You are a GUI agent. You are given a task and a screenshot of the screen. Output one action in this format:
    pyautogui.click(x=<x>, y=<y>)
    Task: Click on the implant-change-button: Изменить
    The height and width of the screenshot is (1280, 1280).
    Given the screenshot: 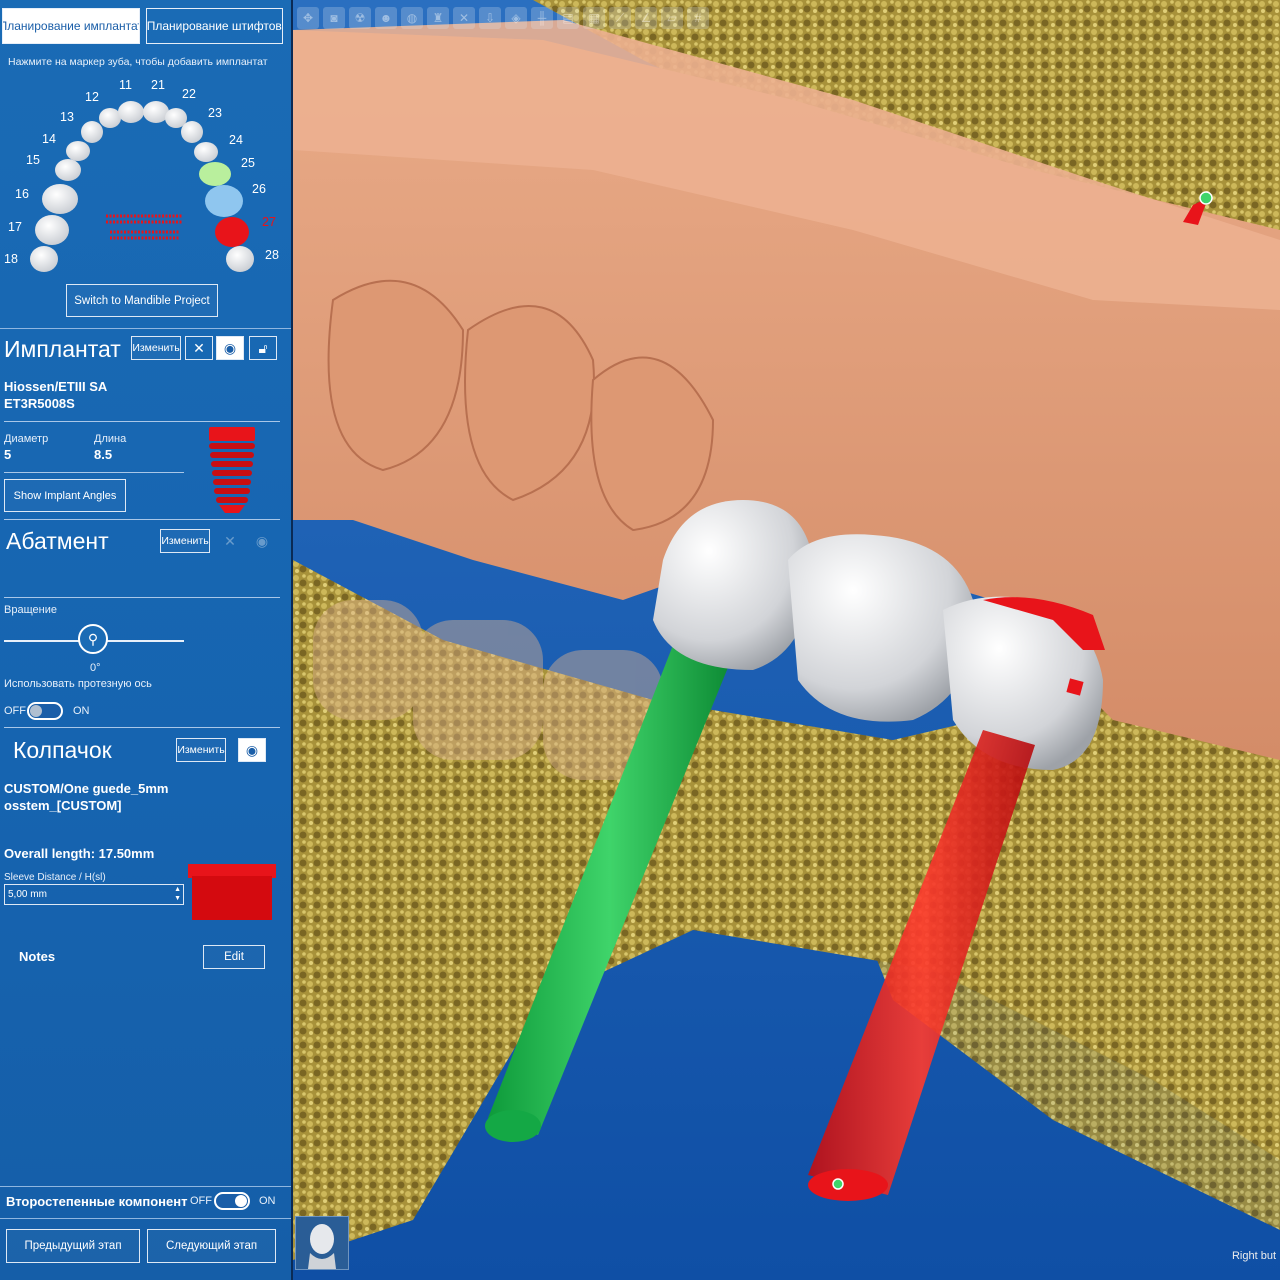 What is the action you would take?
    pyautogui.click(x=156, y=348)
    